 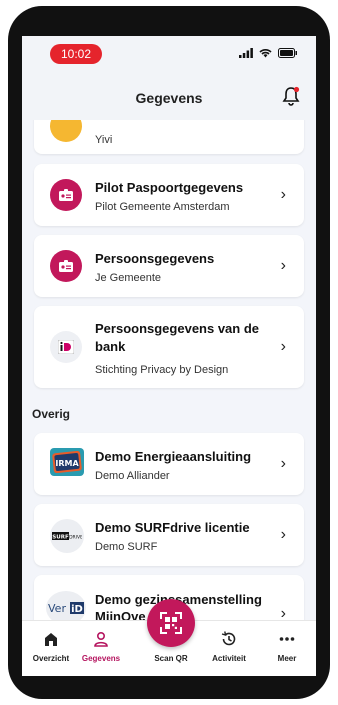 What do you see at coordinates (228, 638) in the screenshot?
I see `history-icon` at bounding box center [228, 638].